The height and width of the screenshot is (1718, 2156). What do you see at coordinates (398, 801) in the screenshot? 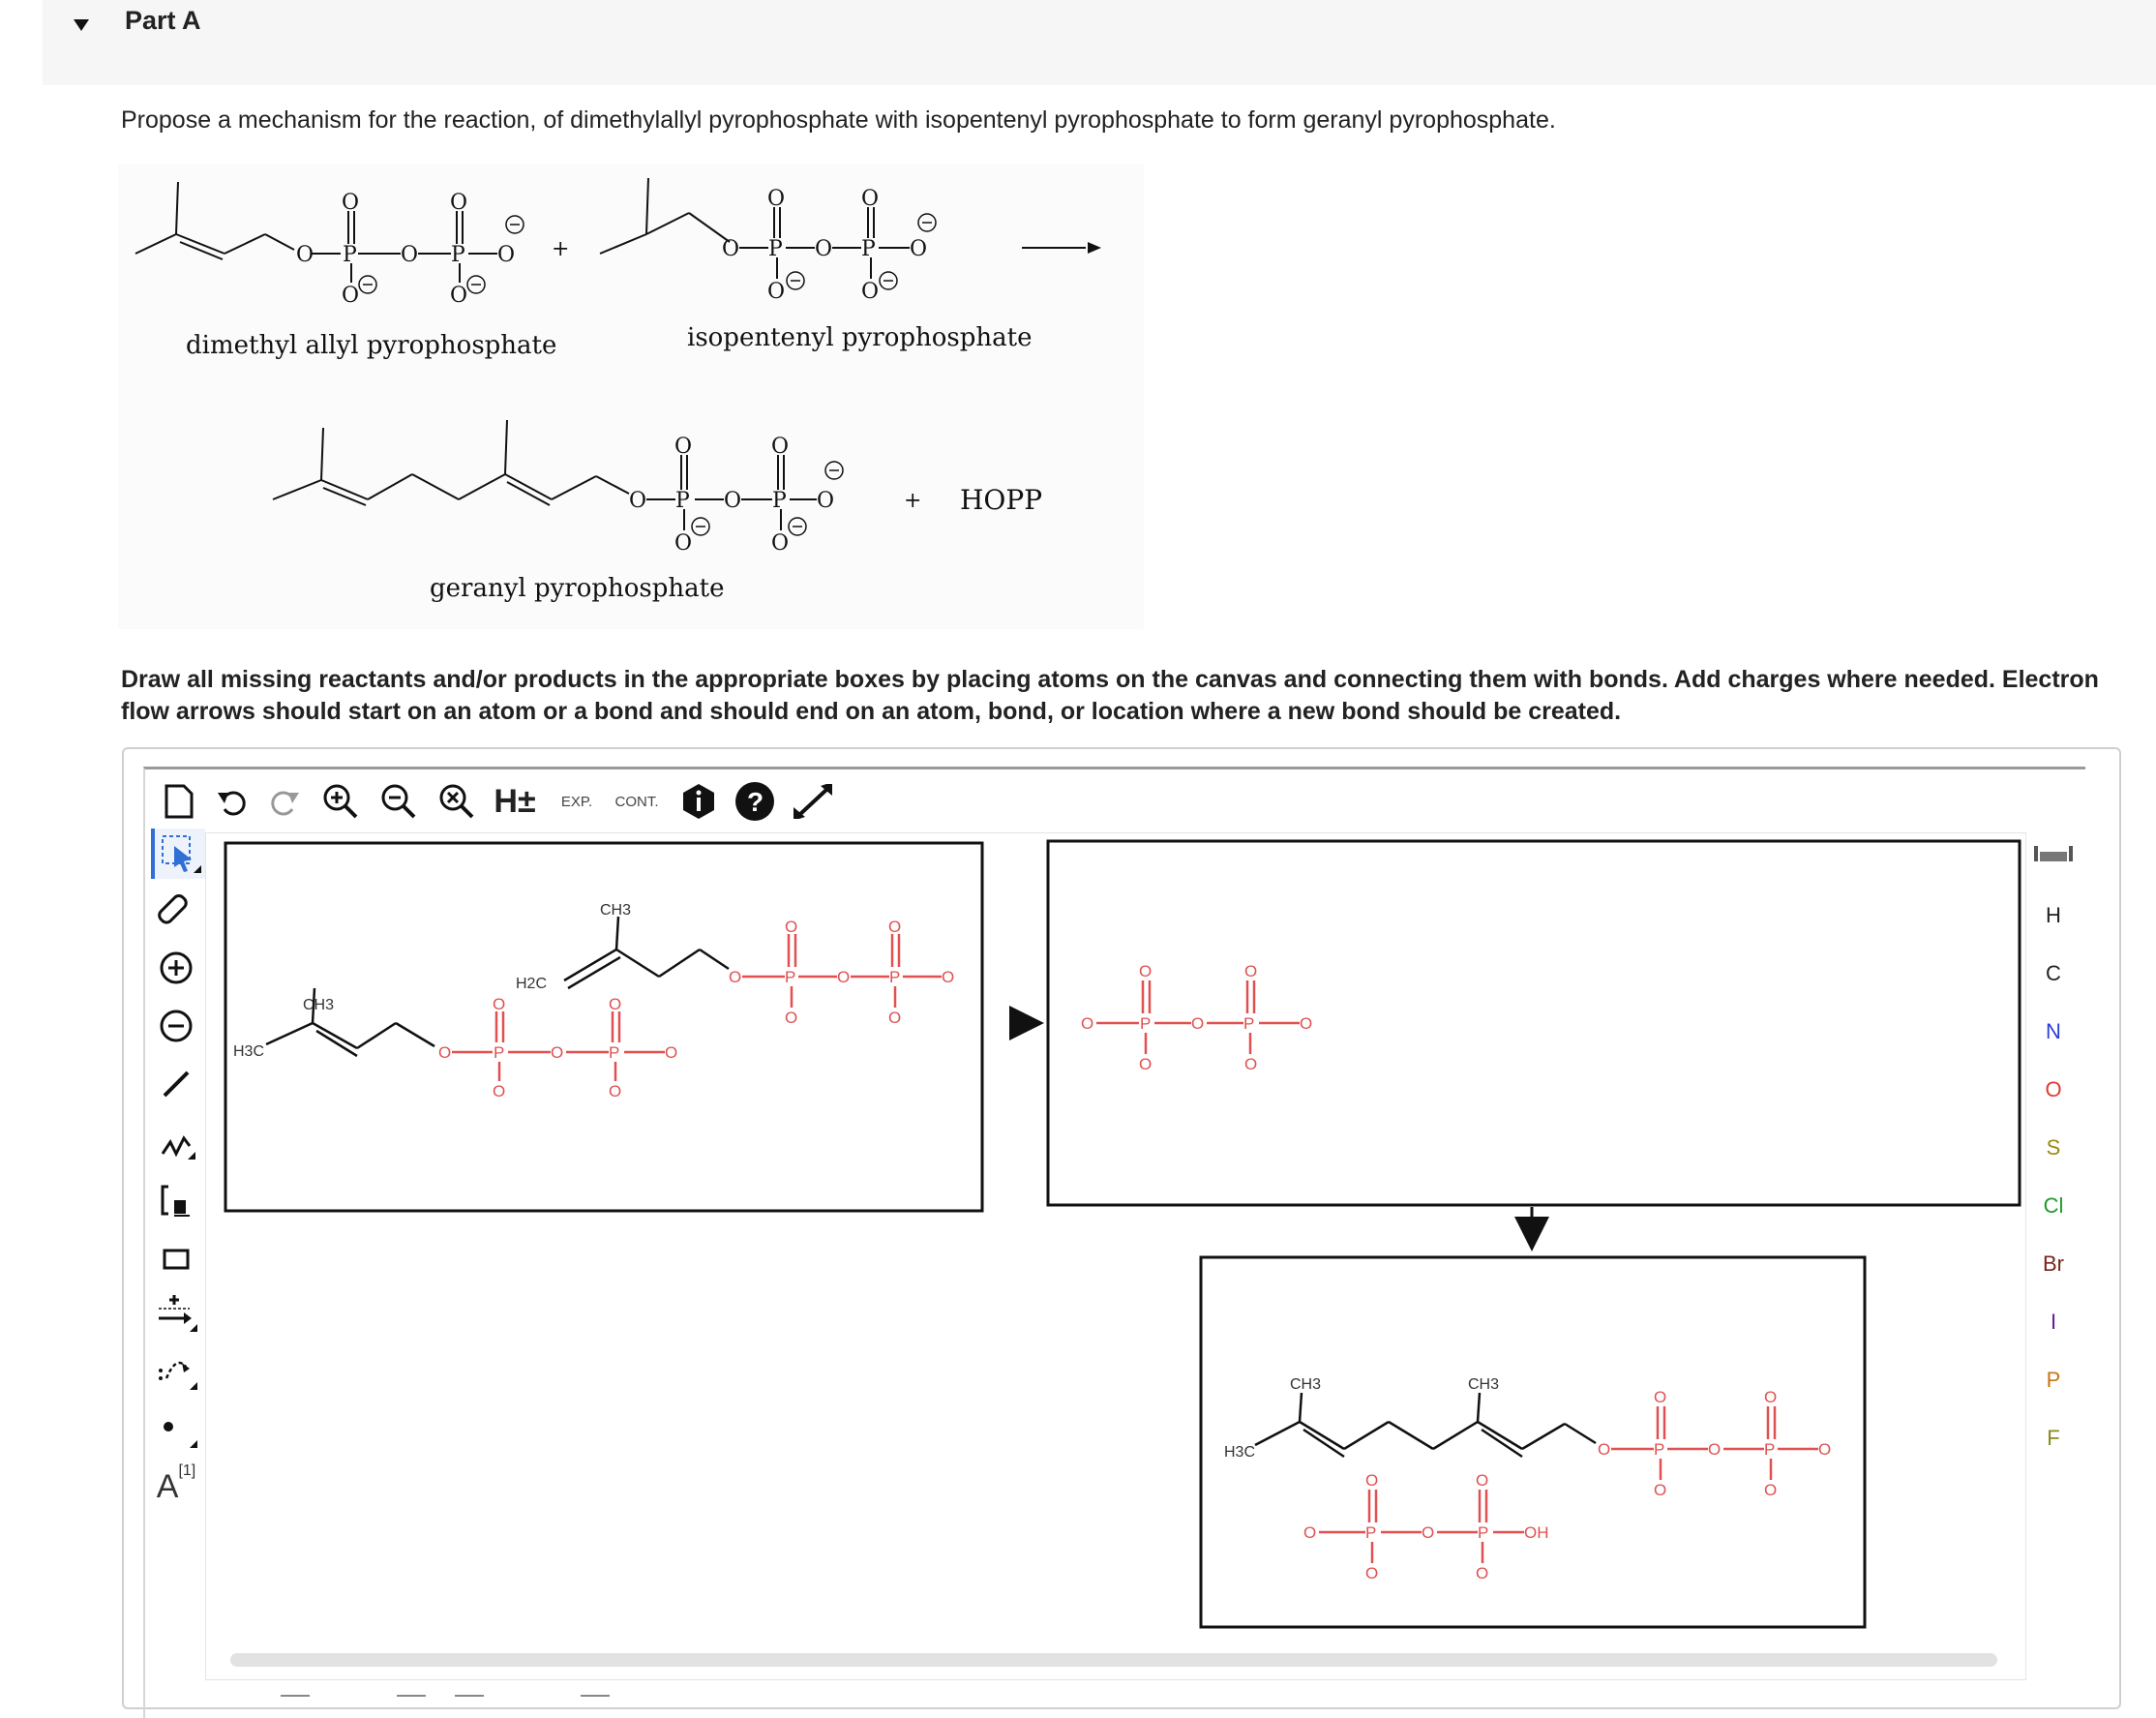
I see `zoom-out-button` at bounding box center [398, 801].